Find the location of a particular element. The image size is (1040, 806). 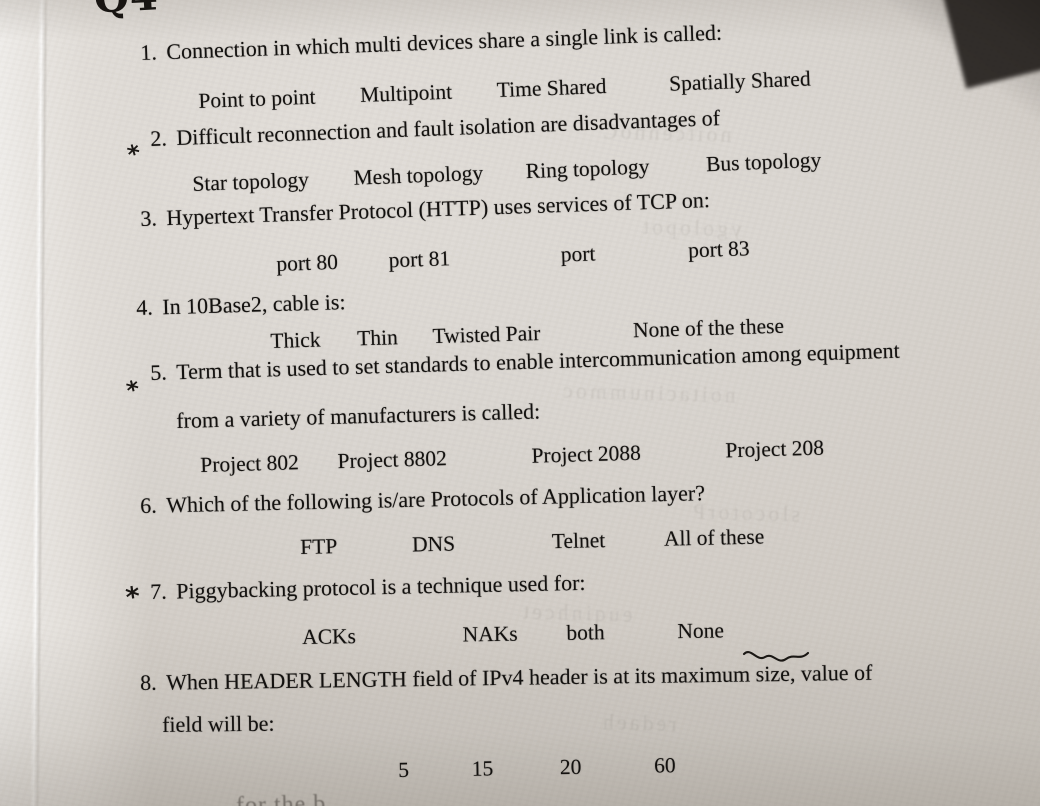

question-4-option-2: Thin is located at coordinates (377, 338).